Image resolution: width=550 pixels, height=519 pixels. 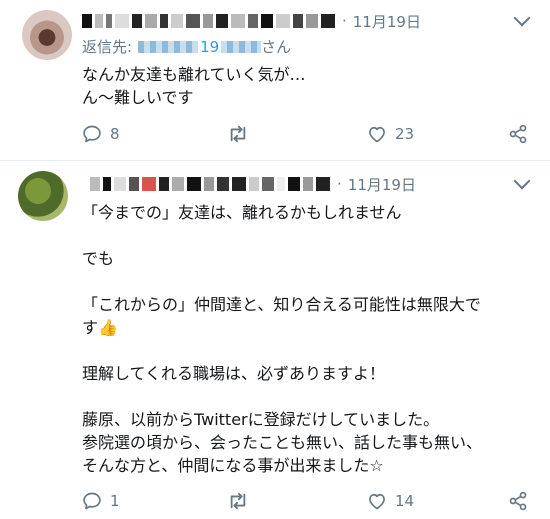 I want to click on reply-handle: 19, so click(x=200, y=46).